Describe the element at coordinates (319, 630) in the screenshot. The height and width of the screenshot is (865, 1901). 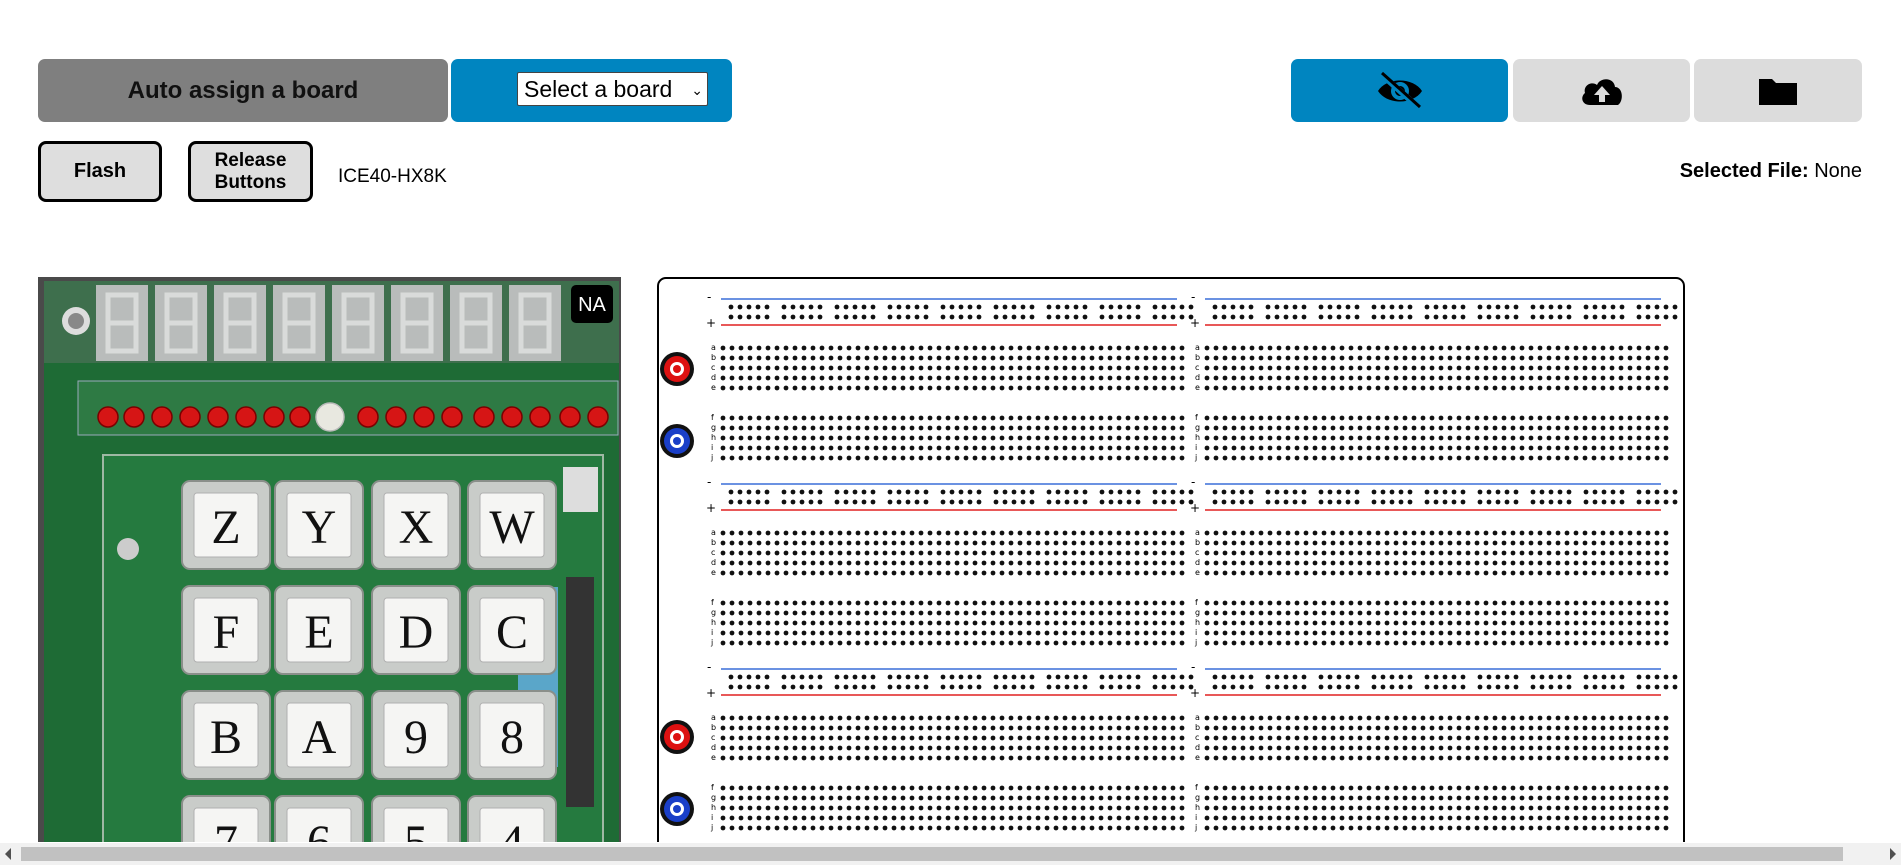
I see `key-button: E` at that location.